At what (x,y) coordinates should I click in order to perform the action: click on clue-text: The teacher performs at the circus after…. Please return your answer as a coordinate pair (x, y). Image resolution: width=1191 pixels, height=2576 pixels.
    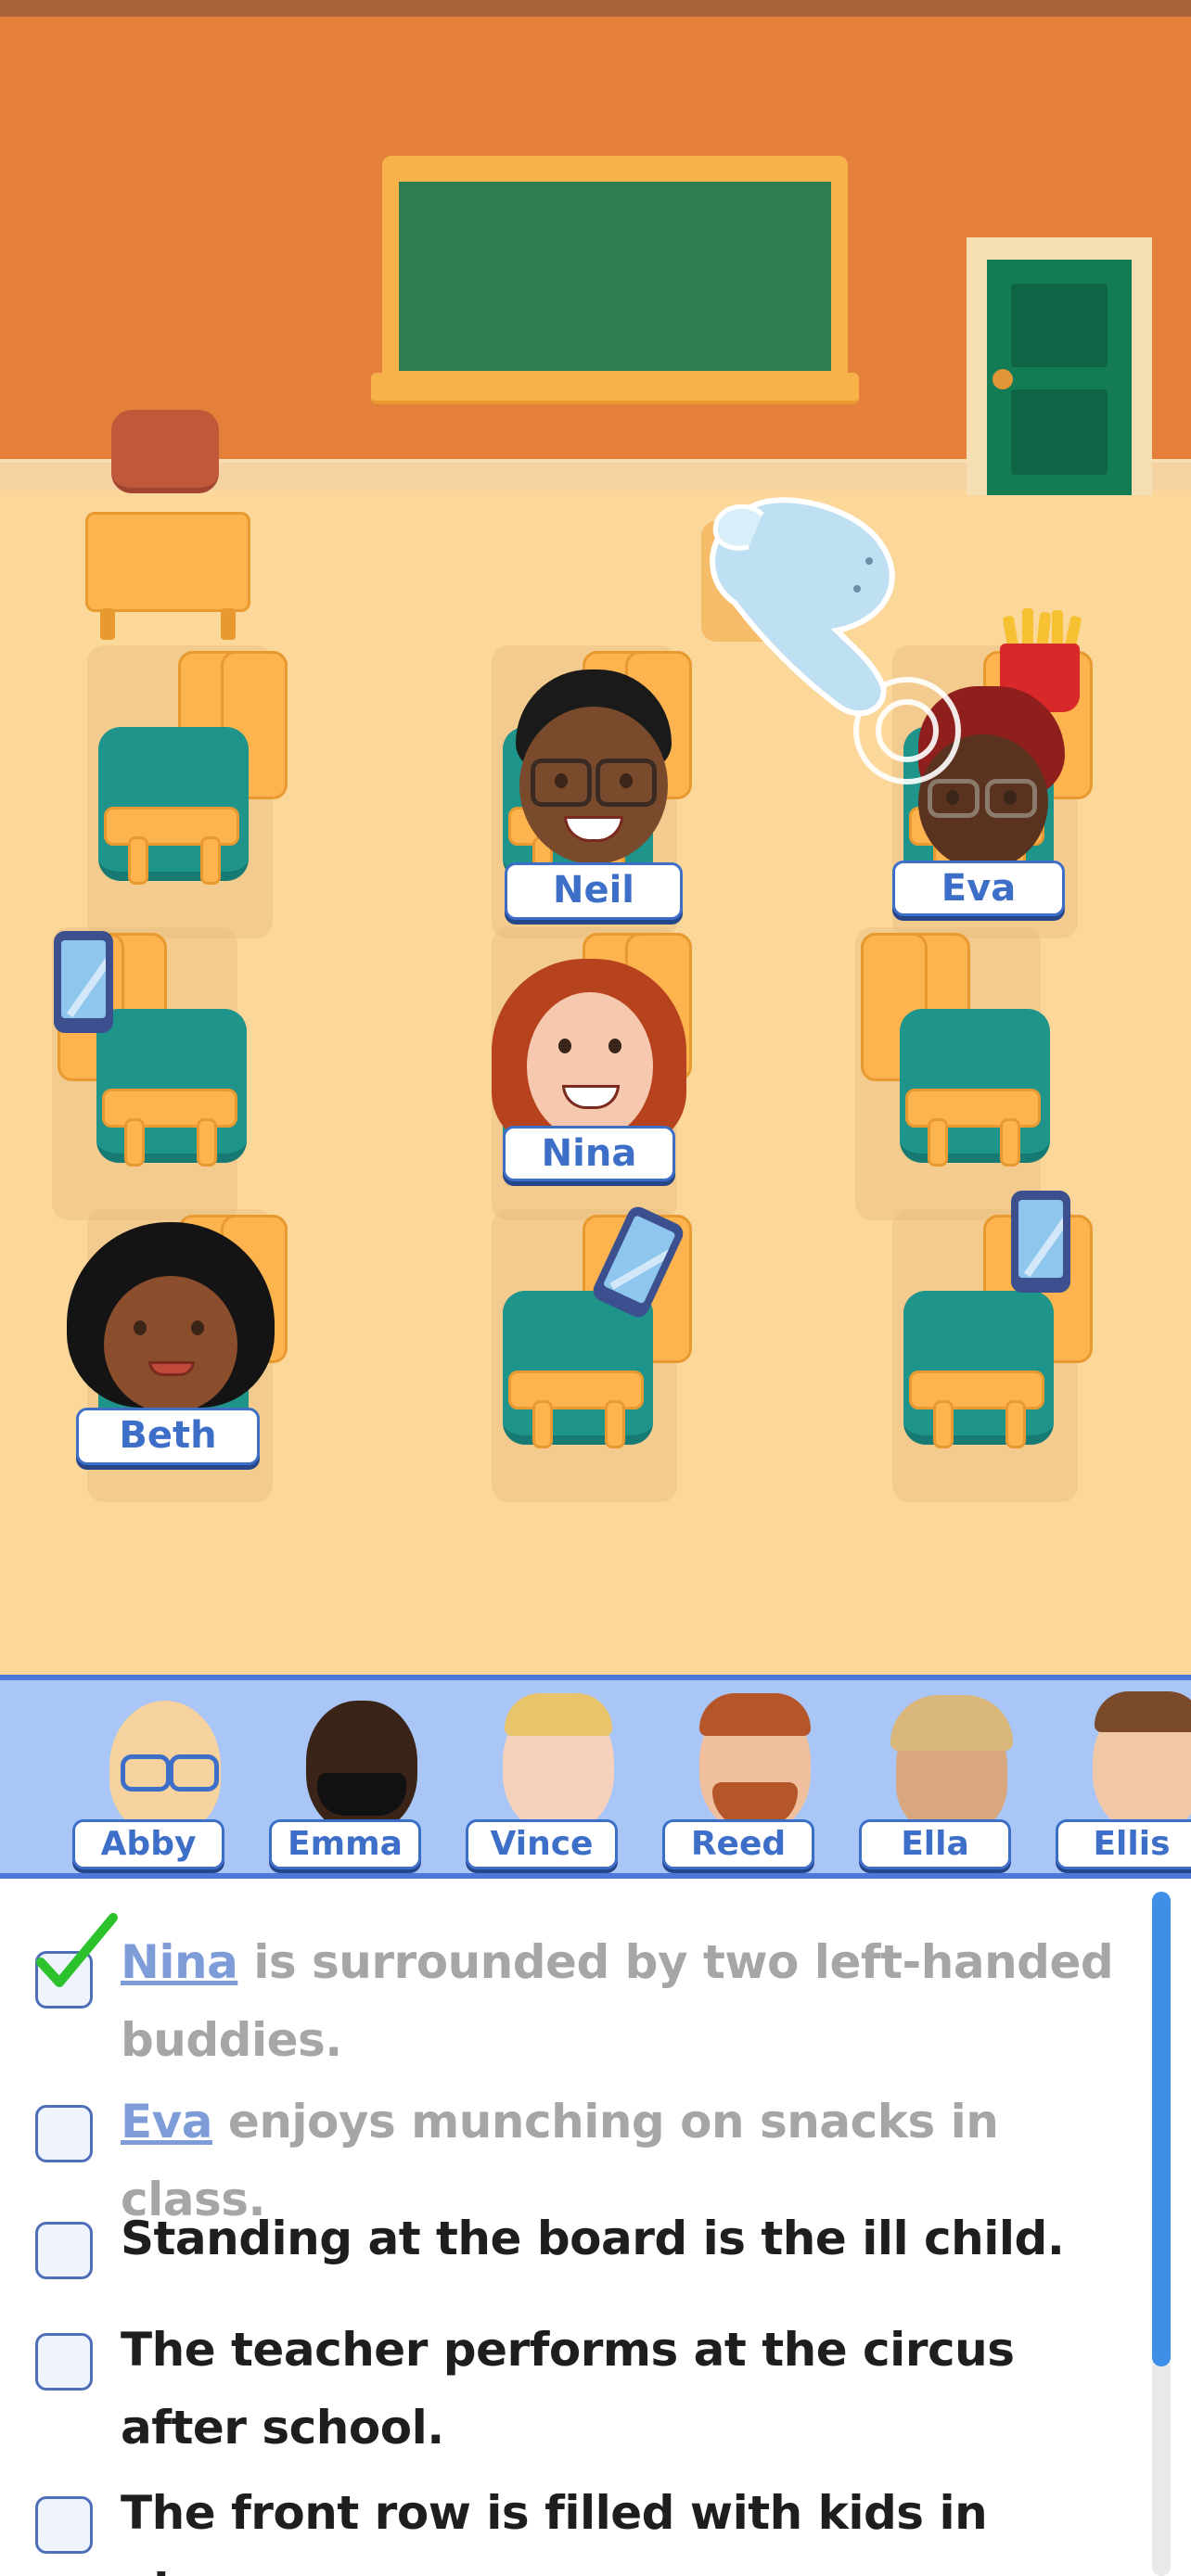
    Looking at the image, I should click on (568, 2389).